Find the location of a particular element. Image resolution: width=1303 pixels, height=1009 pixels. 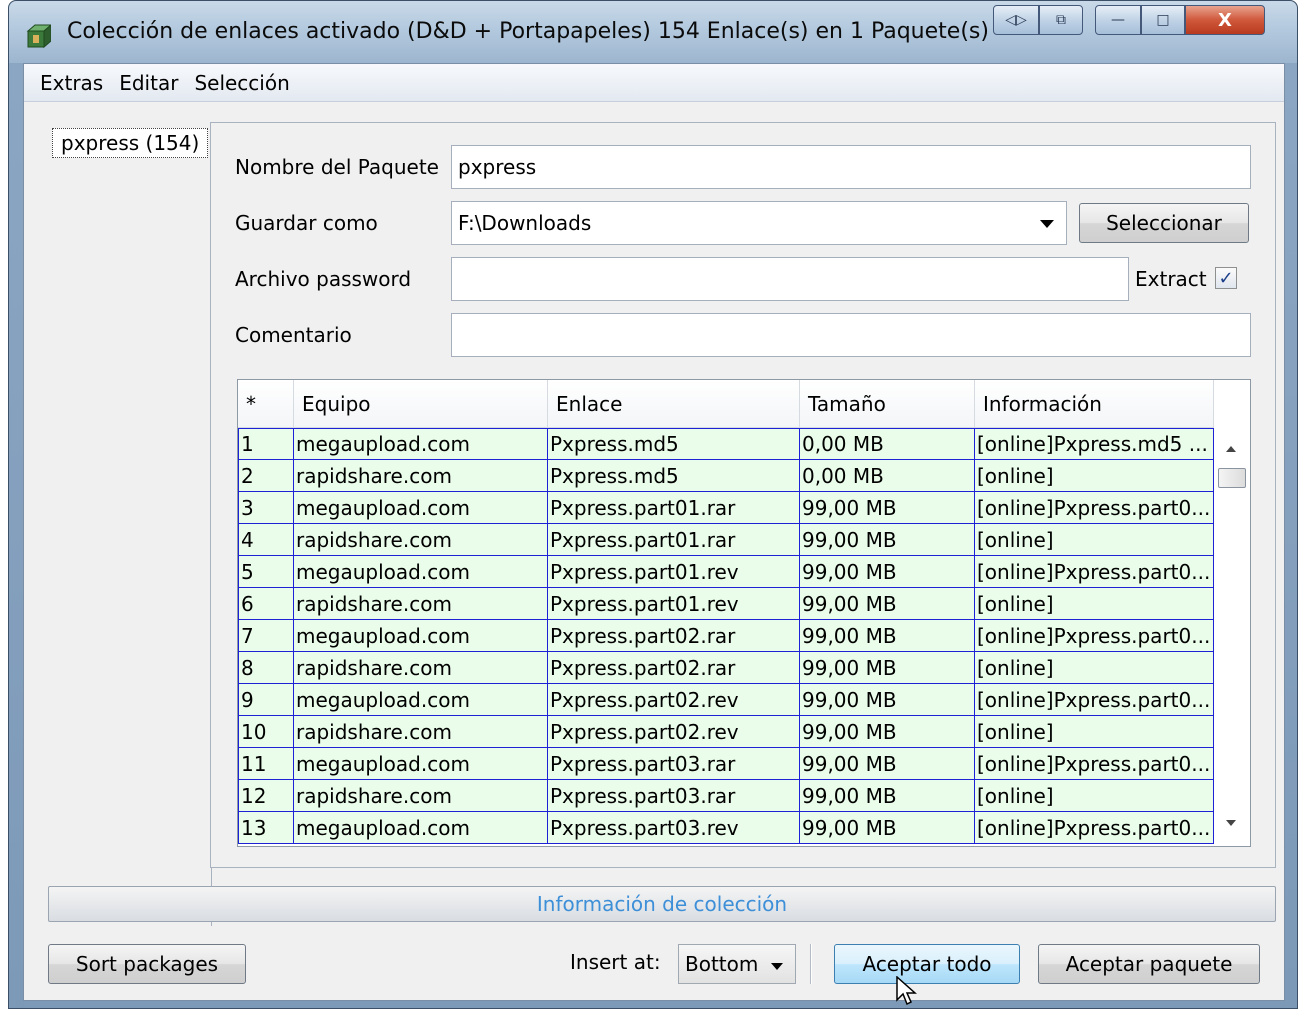

col-header-equipo: Equipo is located at coordinates (421, 404).